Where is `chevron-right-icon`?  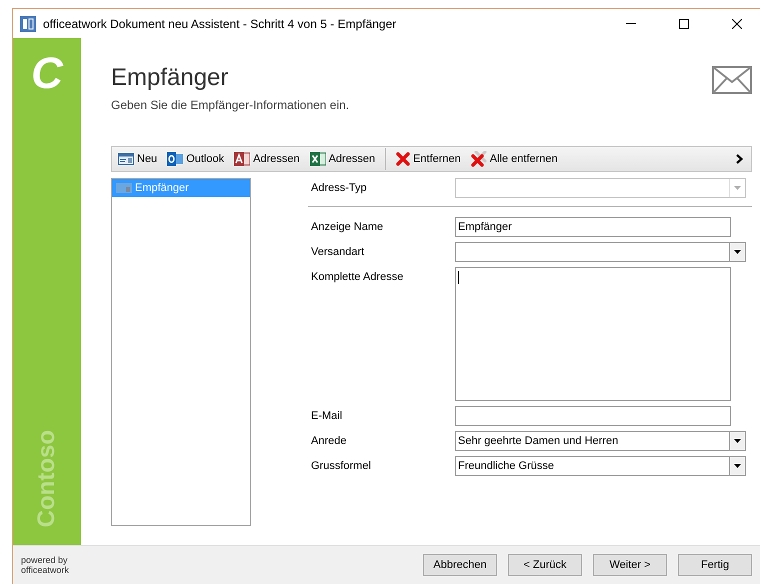 chevron-right-icon is located at coordinates (739, 159).